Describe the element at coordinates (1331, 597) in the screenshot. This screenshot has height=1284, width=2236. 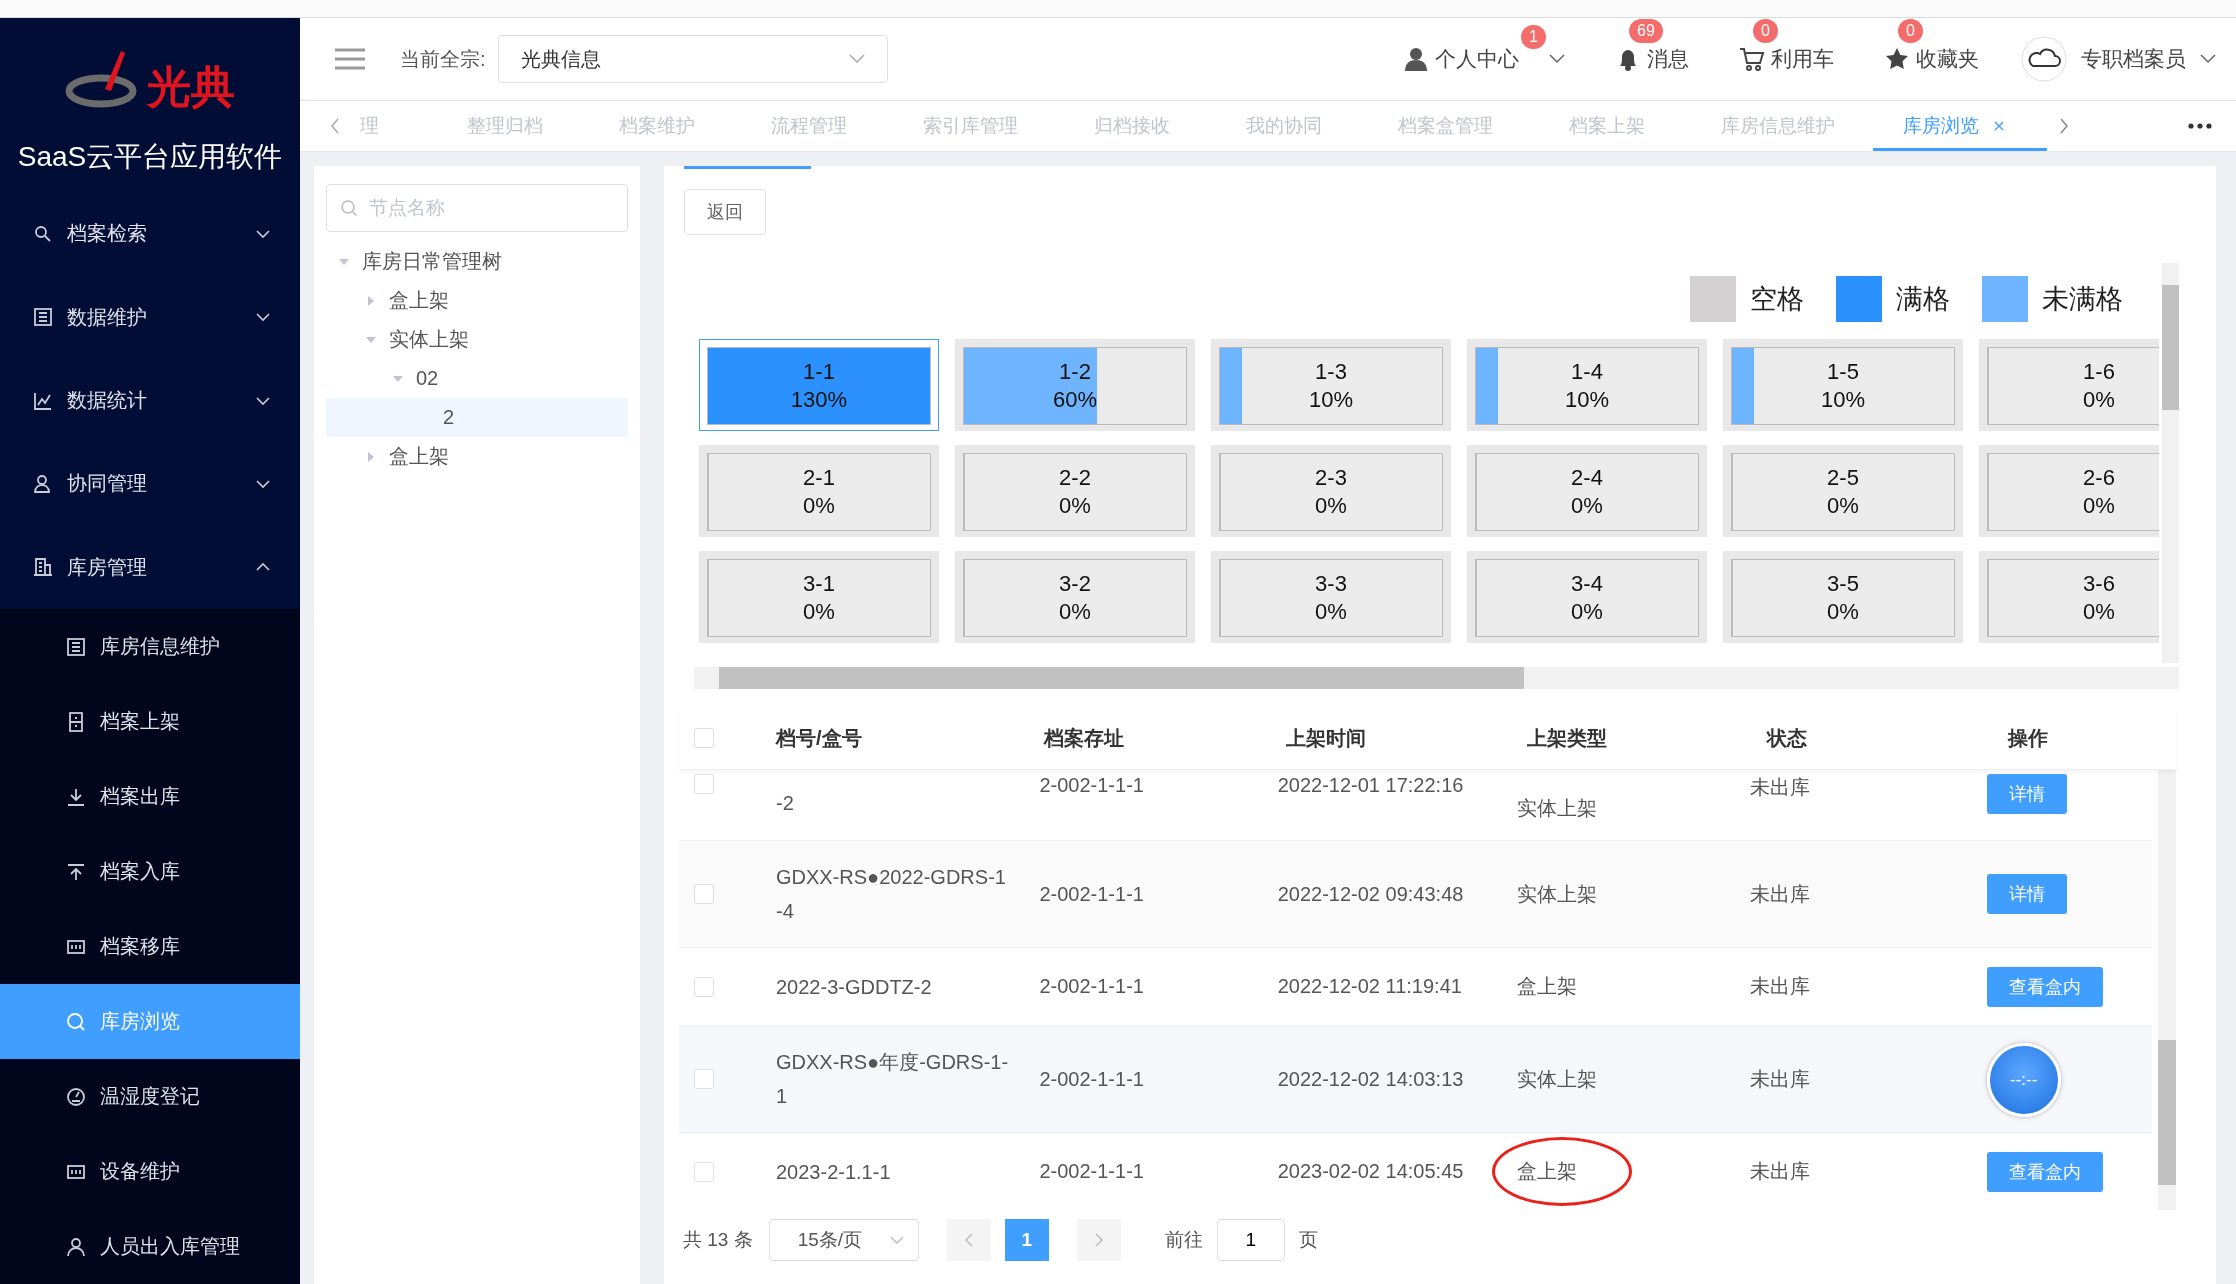
I see `shelf-cell: 3-3 0%` at that location.